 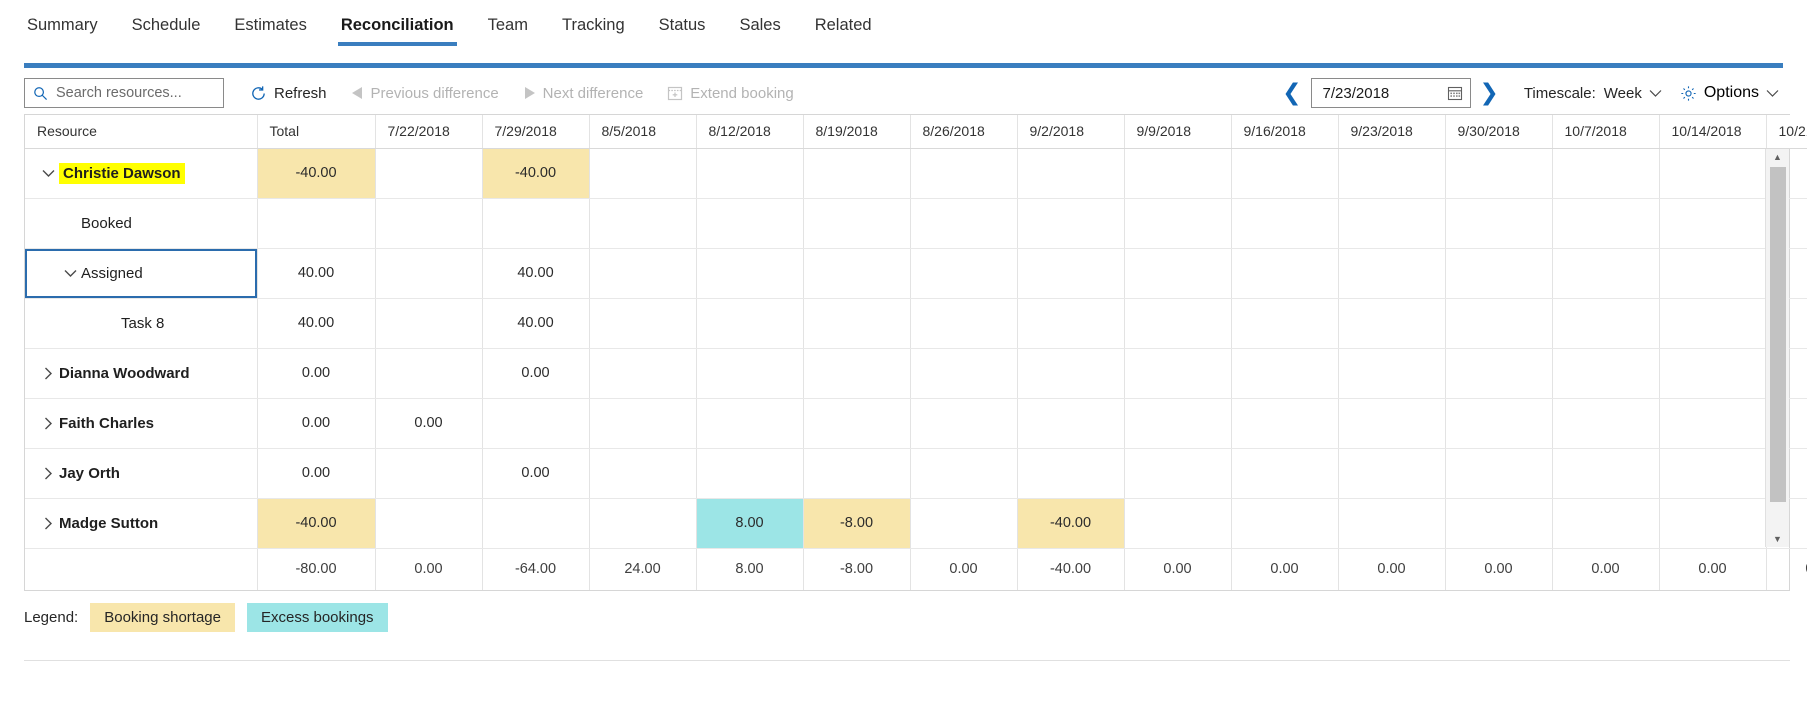 I want to click on scroll-up-button: ▲, so click(x=1778, y=157).